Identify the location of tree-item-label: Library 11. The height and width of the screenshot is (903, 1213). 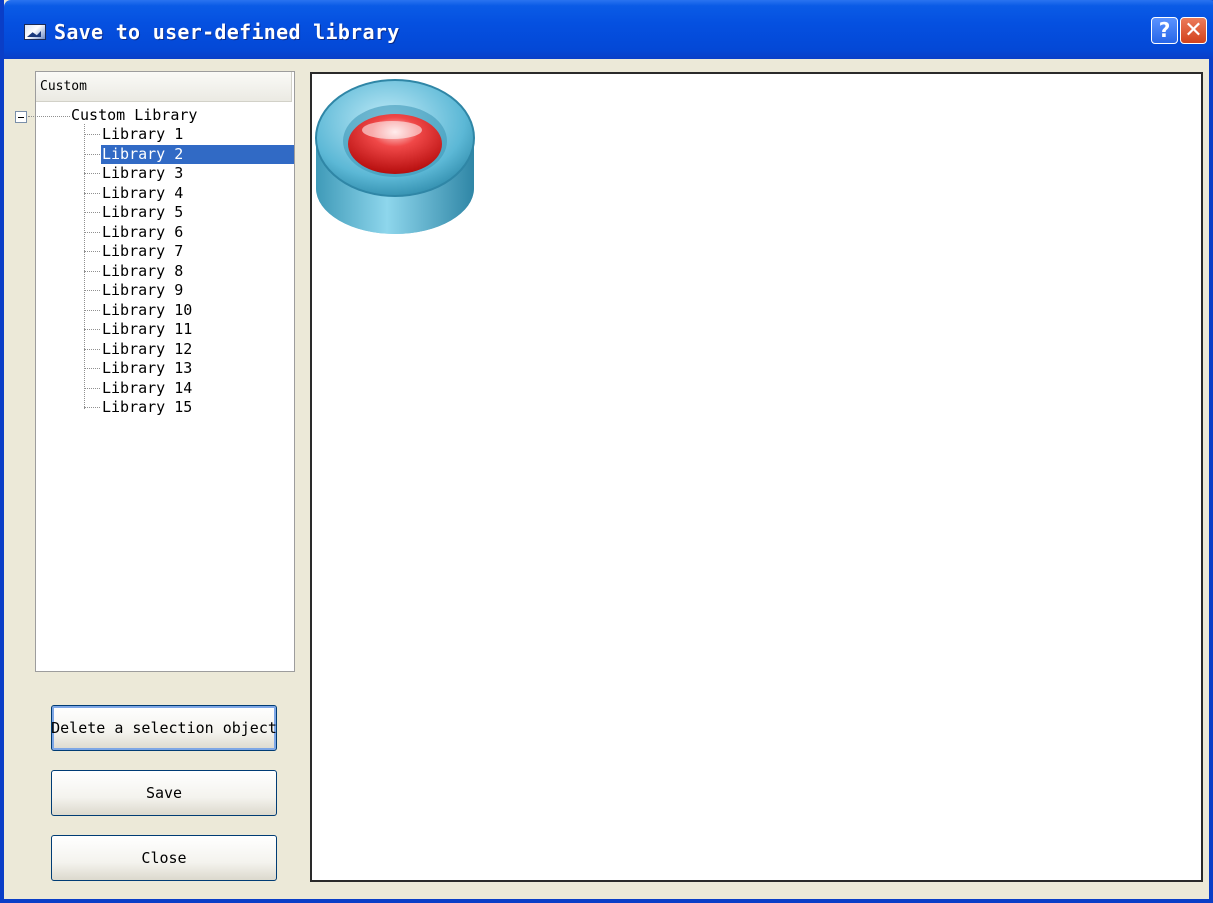
(147, 329).